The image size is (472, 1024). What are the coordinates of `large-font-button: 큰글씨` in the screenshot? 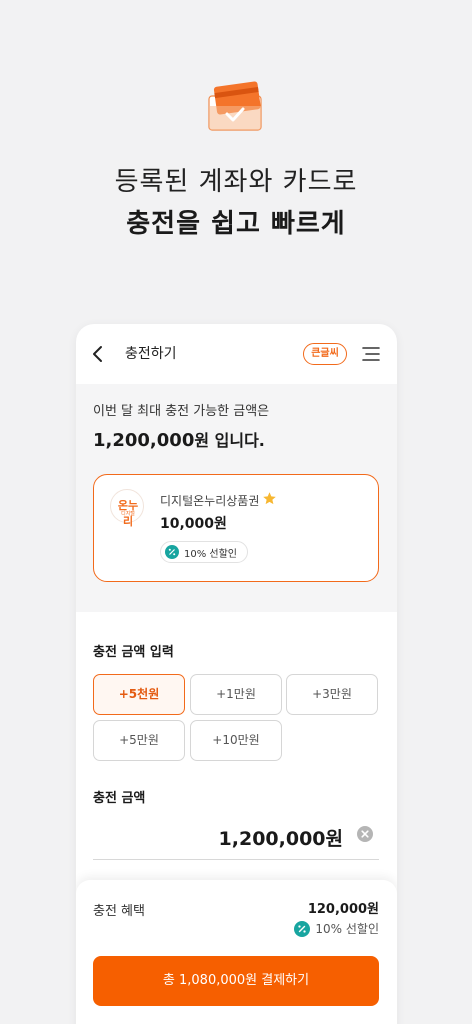 It's located at (325, 354).